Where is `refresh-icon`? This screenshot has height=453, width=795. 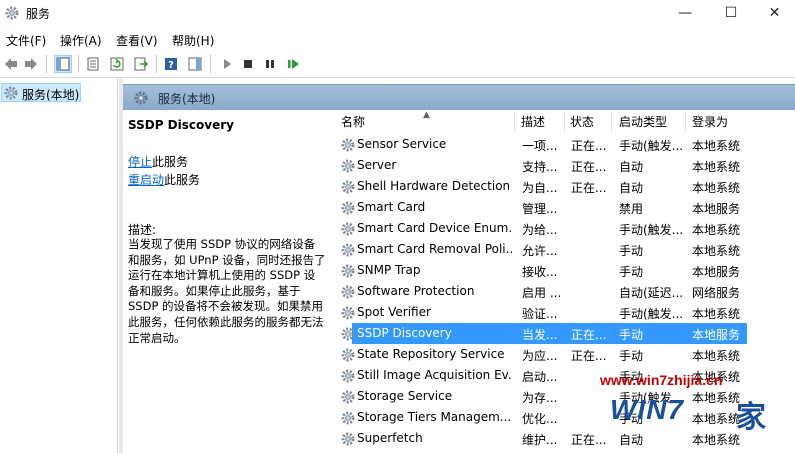 refresh-icon is located at coordinates (117, 64).